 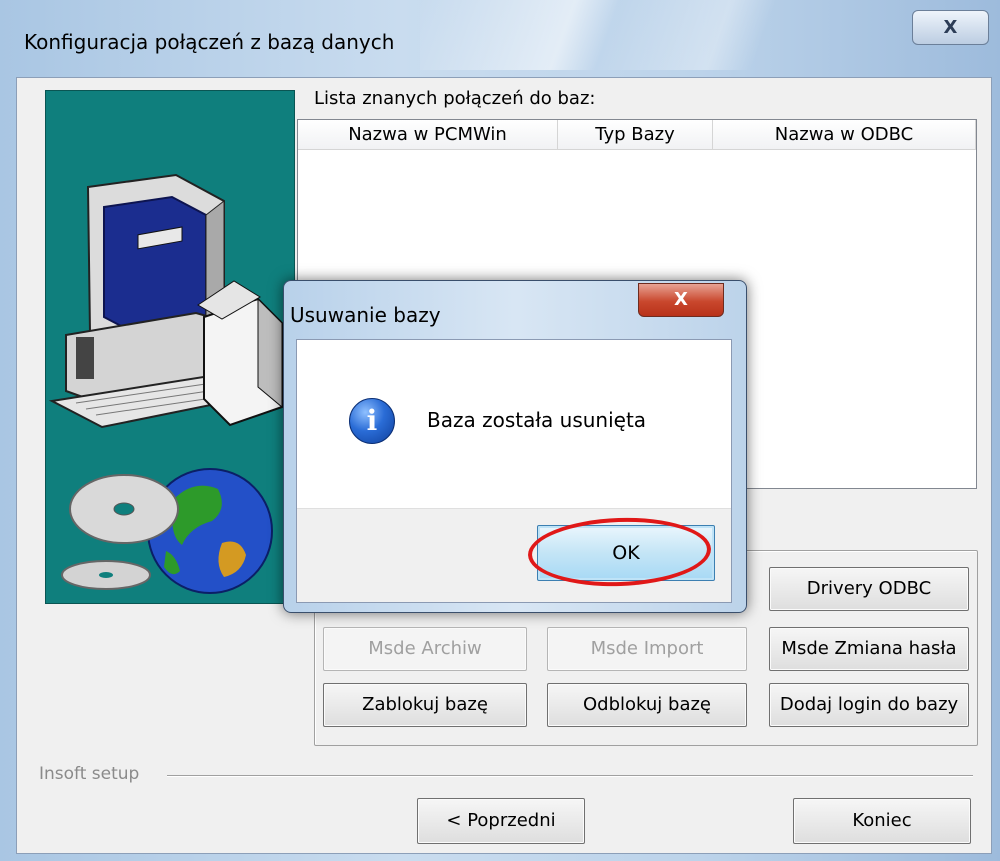 I want to click on msde-change-password-button: Msde Zmiana hasła, so click(x=869, y=649).